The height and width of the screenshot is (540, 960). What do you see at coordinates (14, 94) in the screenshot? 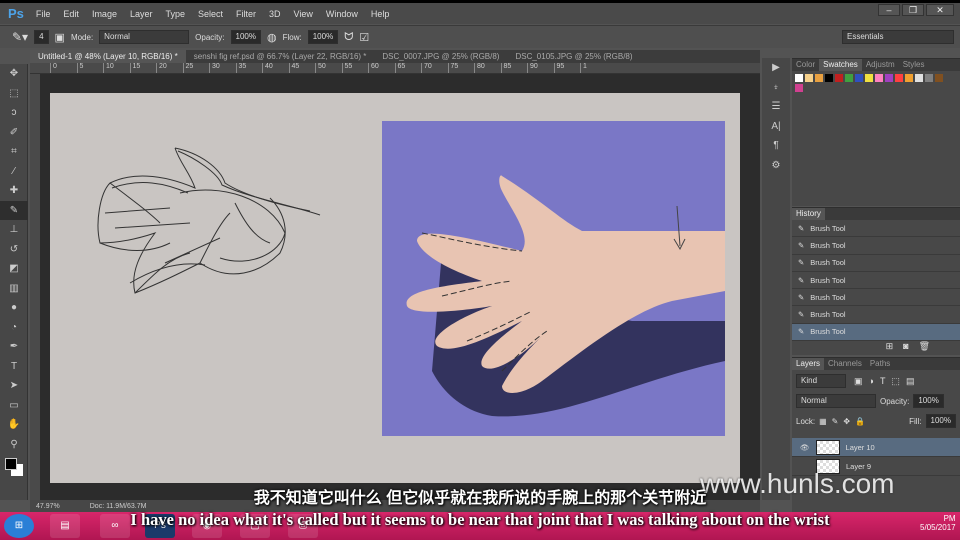
I see `marquee-tool-icon: ⬚` at bounding box center [14, 94].